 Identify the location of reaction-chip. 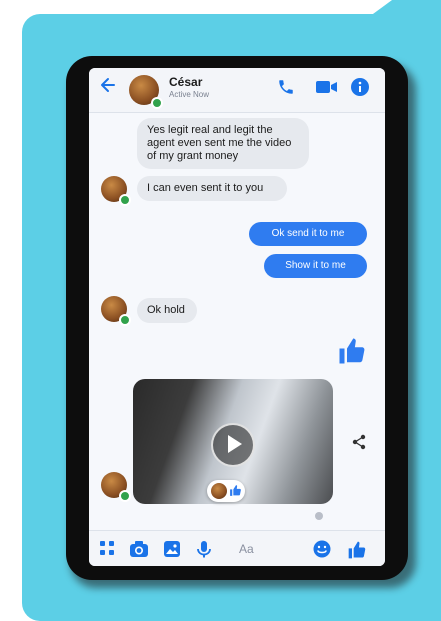
(226, 491).